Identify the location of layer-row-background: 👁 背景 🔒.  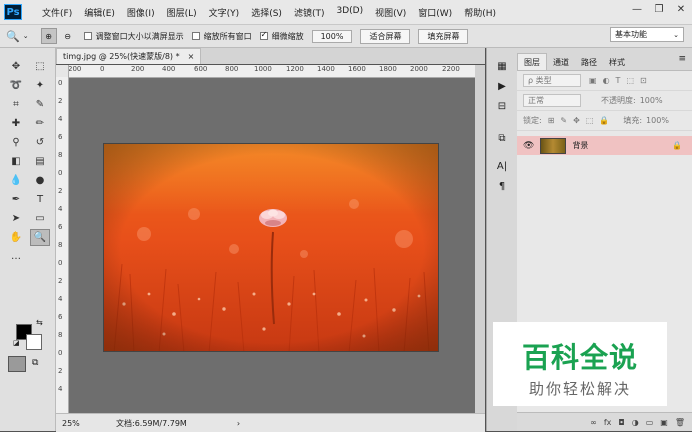
(604, 145).